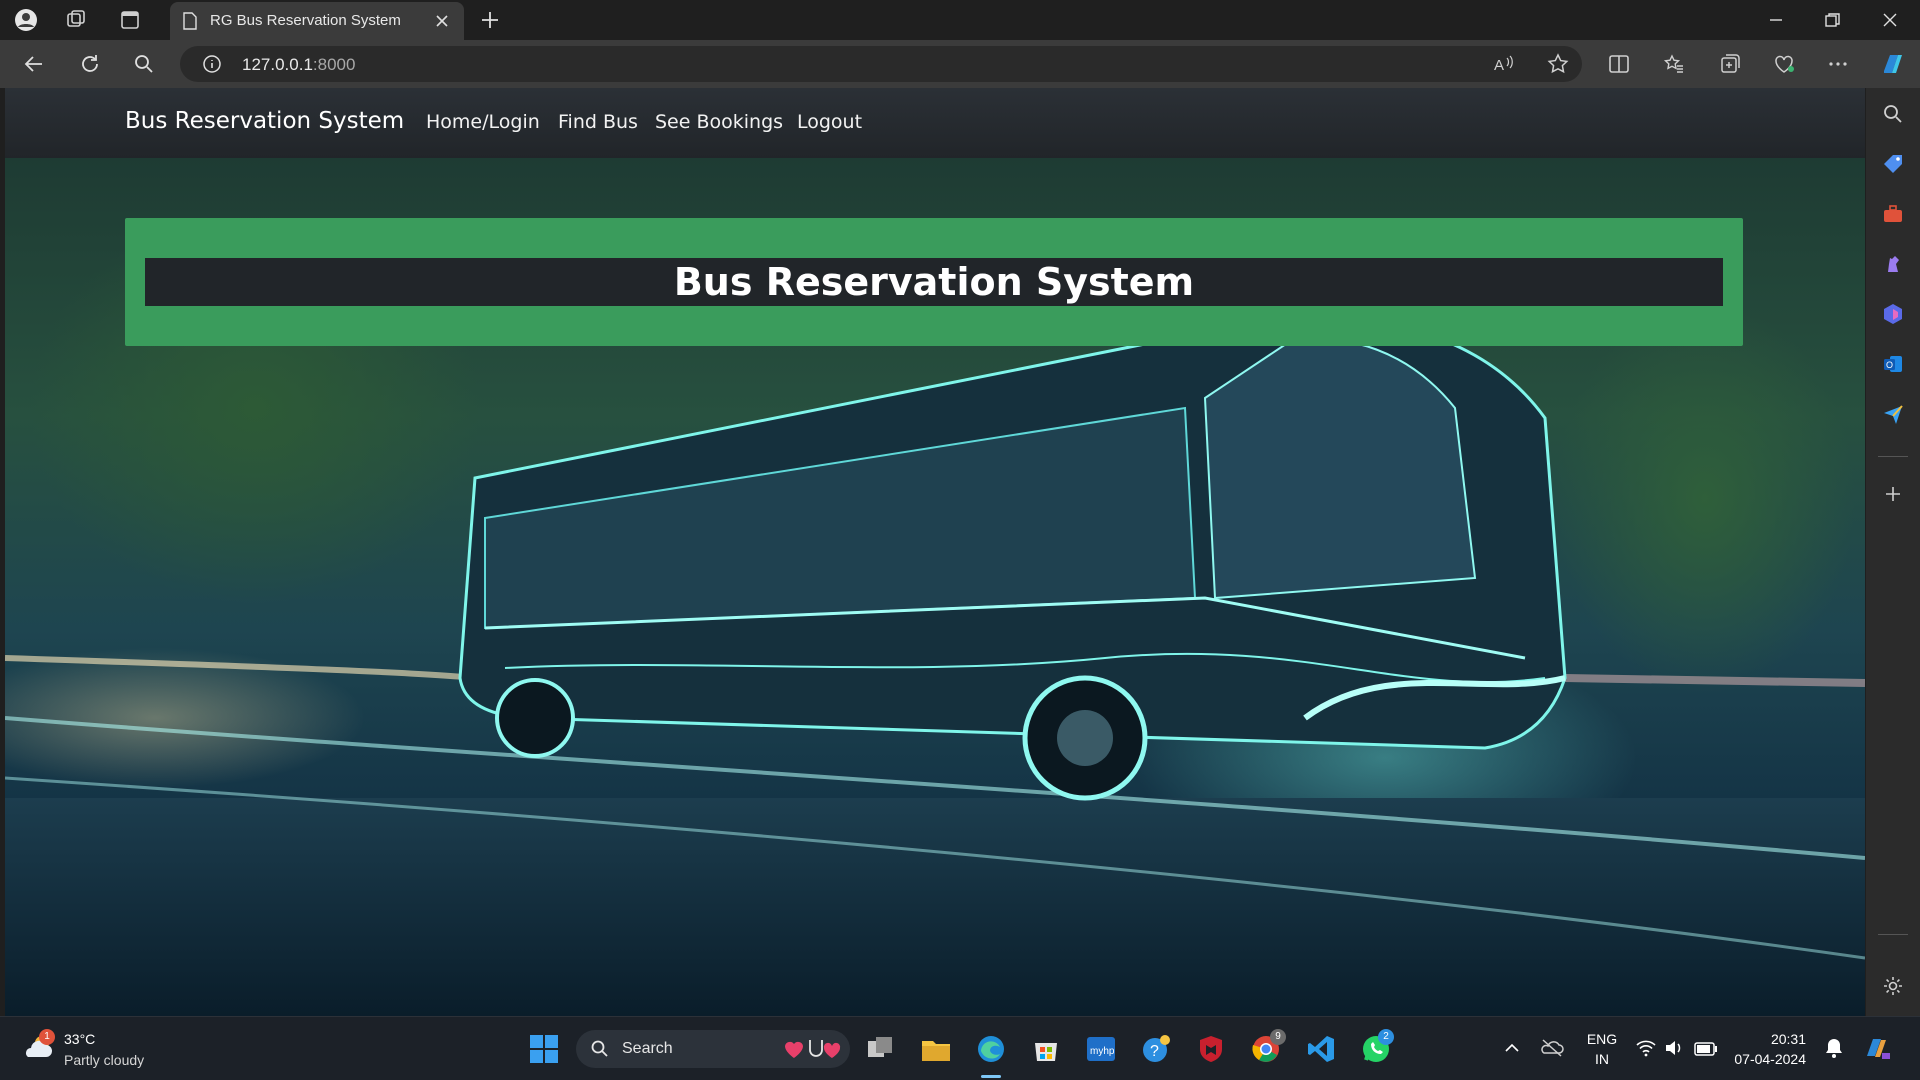  Describe the element at coordinates (1771, 1039) in the screenshot. I see `clock-time: 20:31` at that location.